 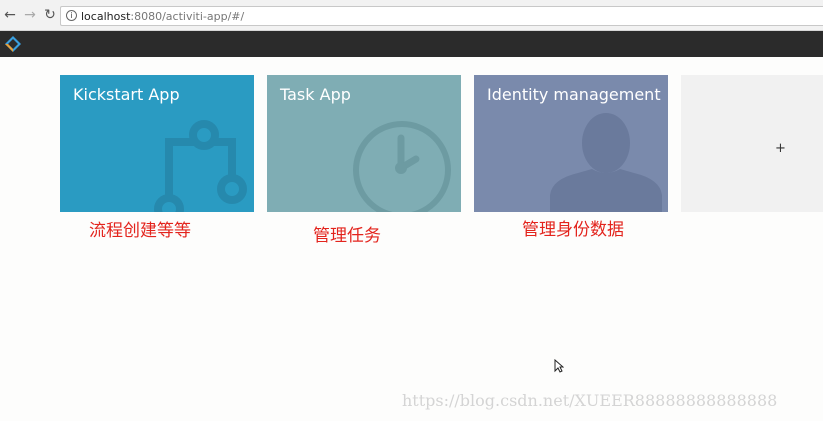 I want to click on url-host: localhost, so click(x=106, y=16).